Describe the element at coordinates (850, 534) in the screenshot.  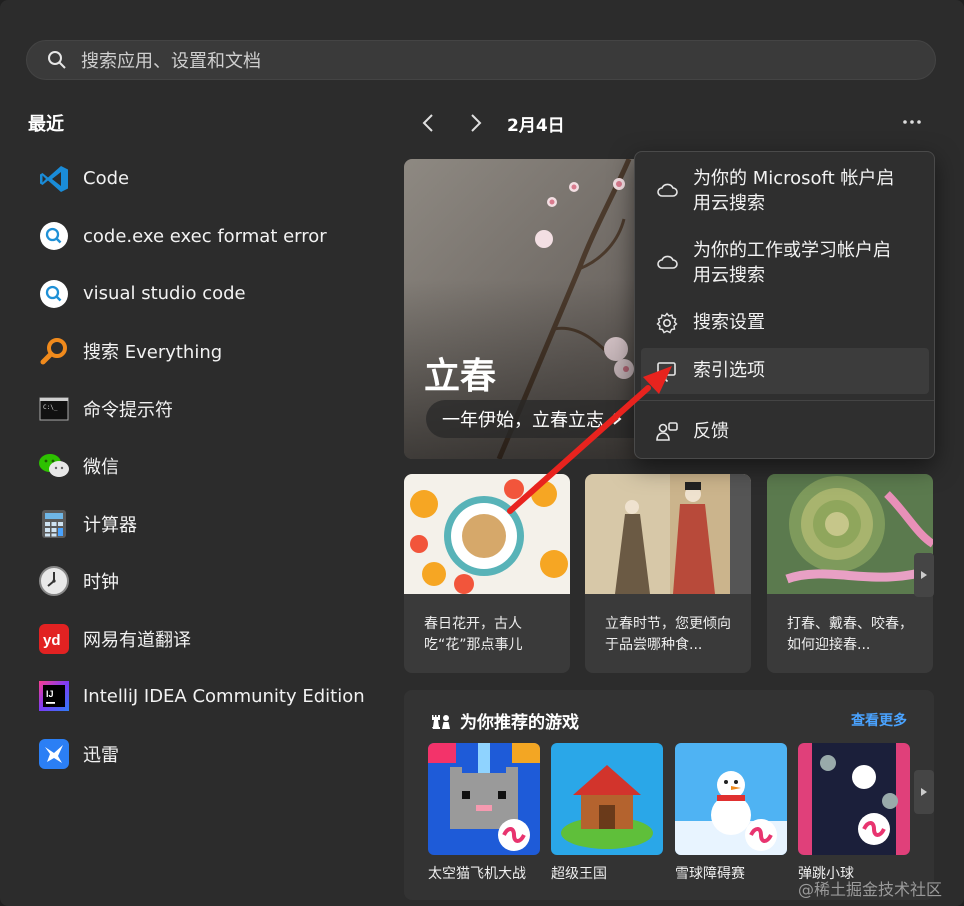
I see `flower-field-image` at that location.